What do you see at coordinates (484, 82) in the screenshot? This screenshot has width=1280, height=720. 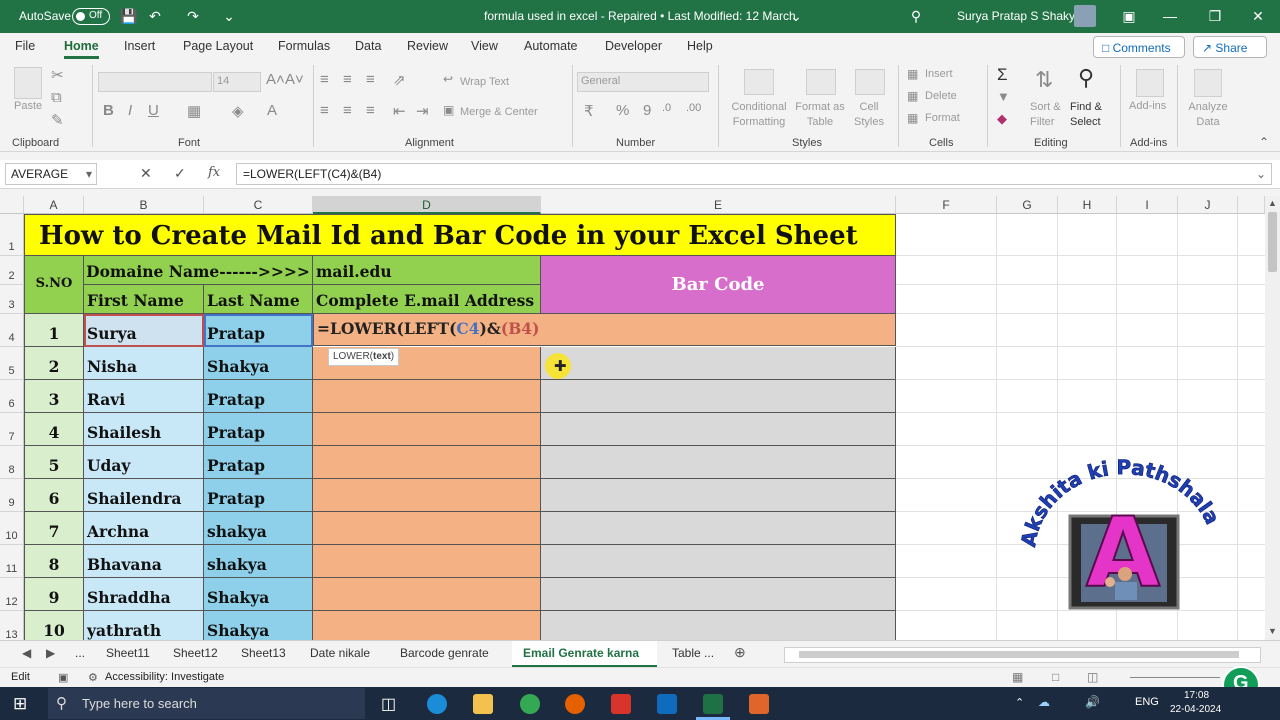 I see `wrap-text-label: Wrap Text` at bounding box center [484, 82].